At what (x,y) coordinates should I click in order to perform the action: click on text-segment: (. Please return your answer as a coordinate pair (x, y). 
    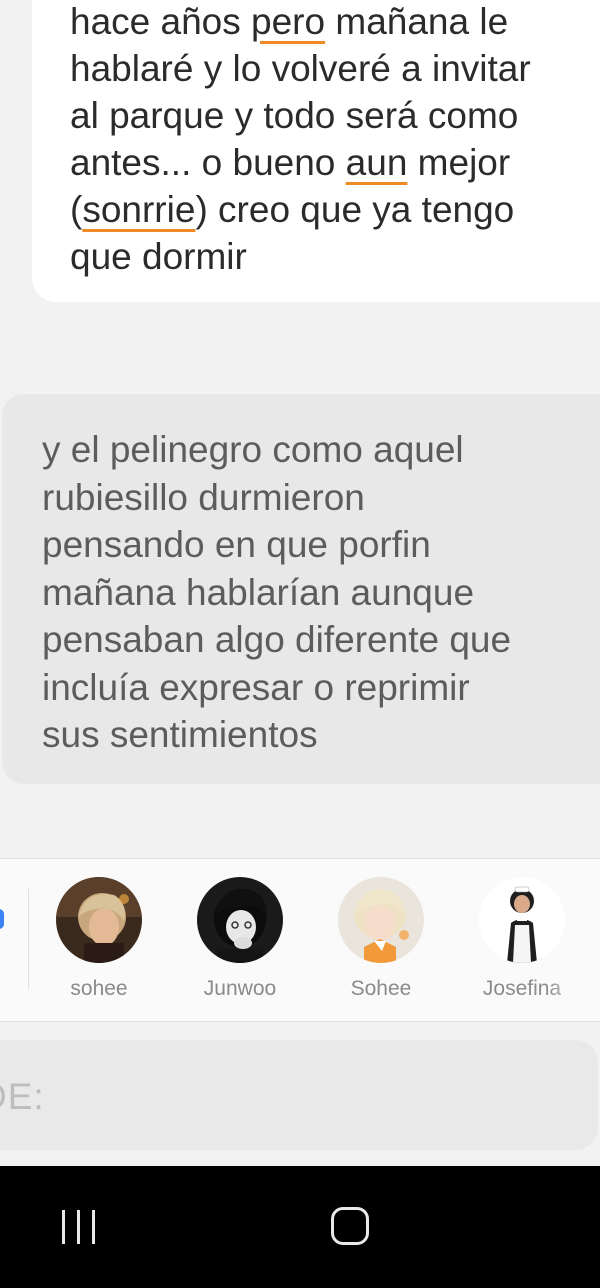
    Looking at the image, I should click on (76, 209).